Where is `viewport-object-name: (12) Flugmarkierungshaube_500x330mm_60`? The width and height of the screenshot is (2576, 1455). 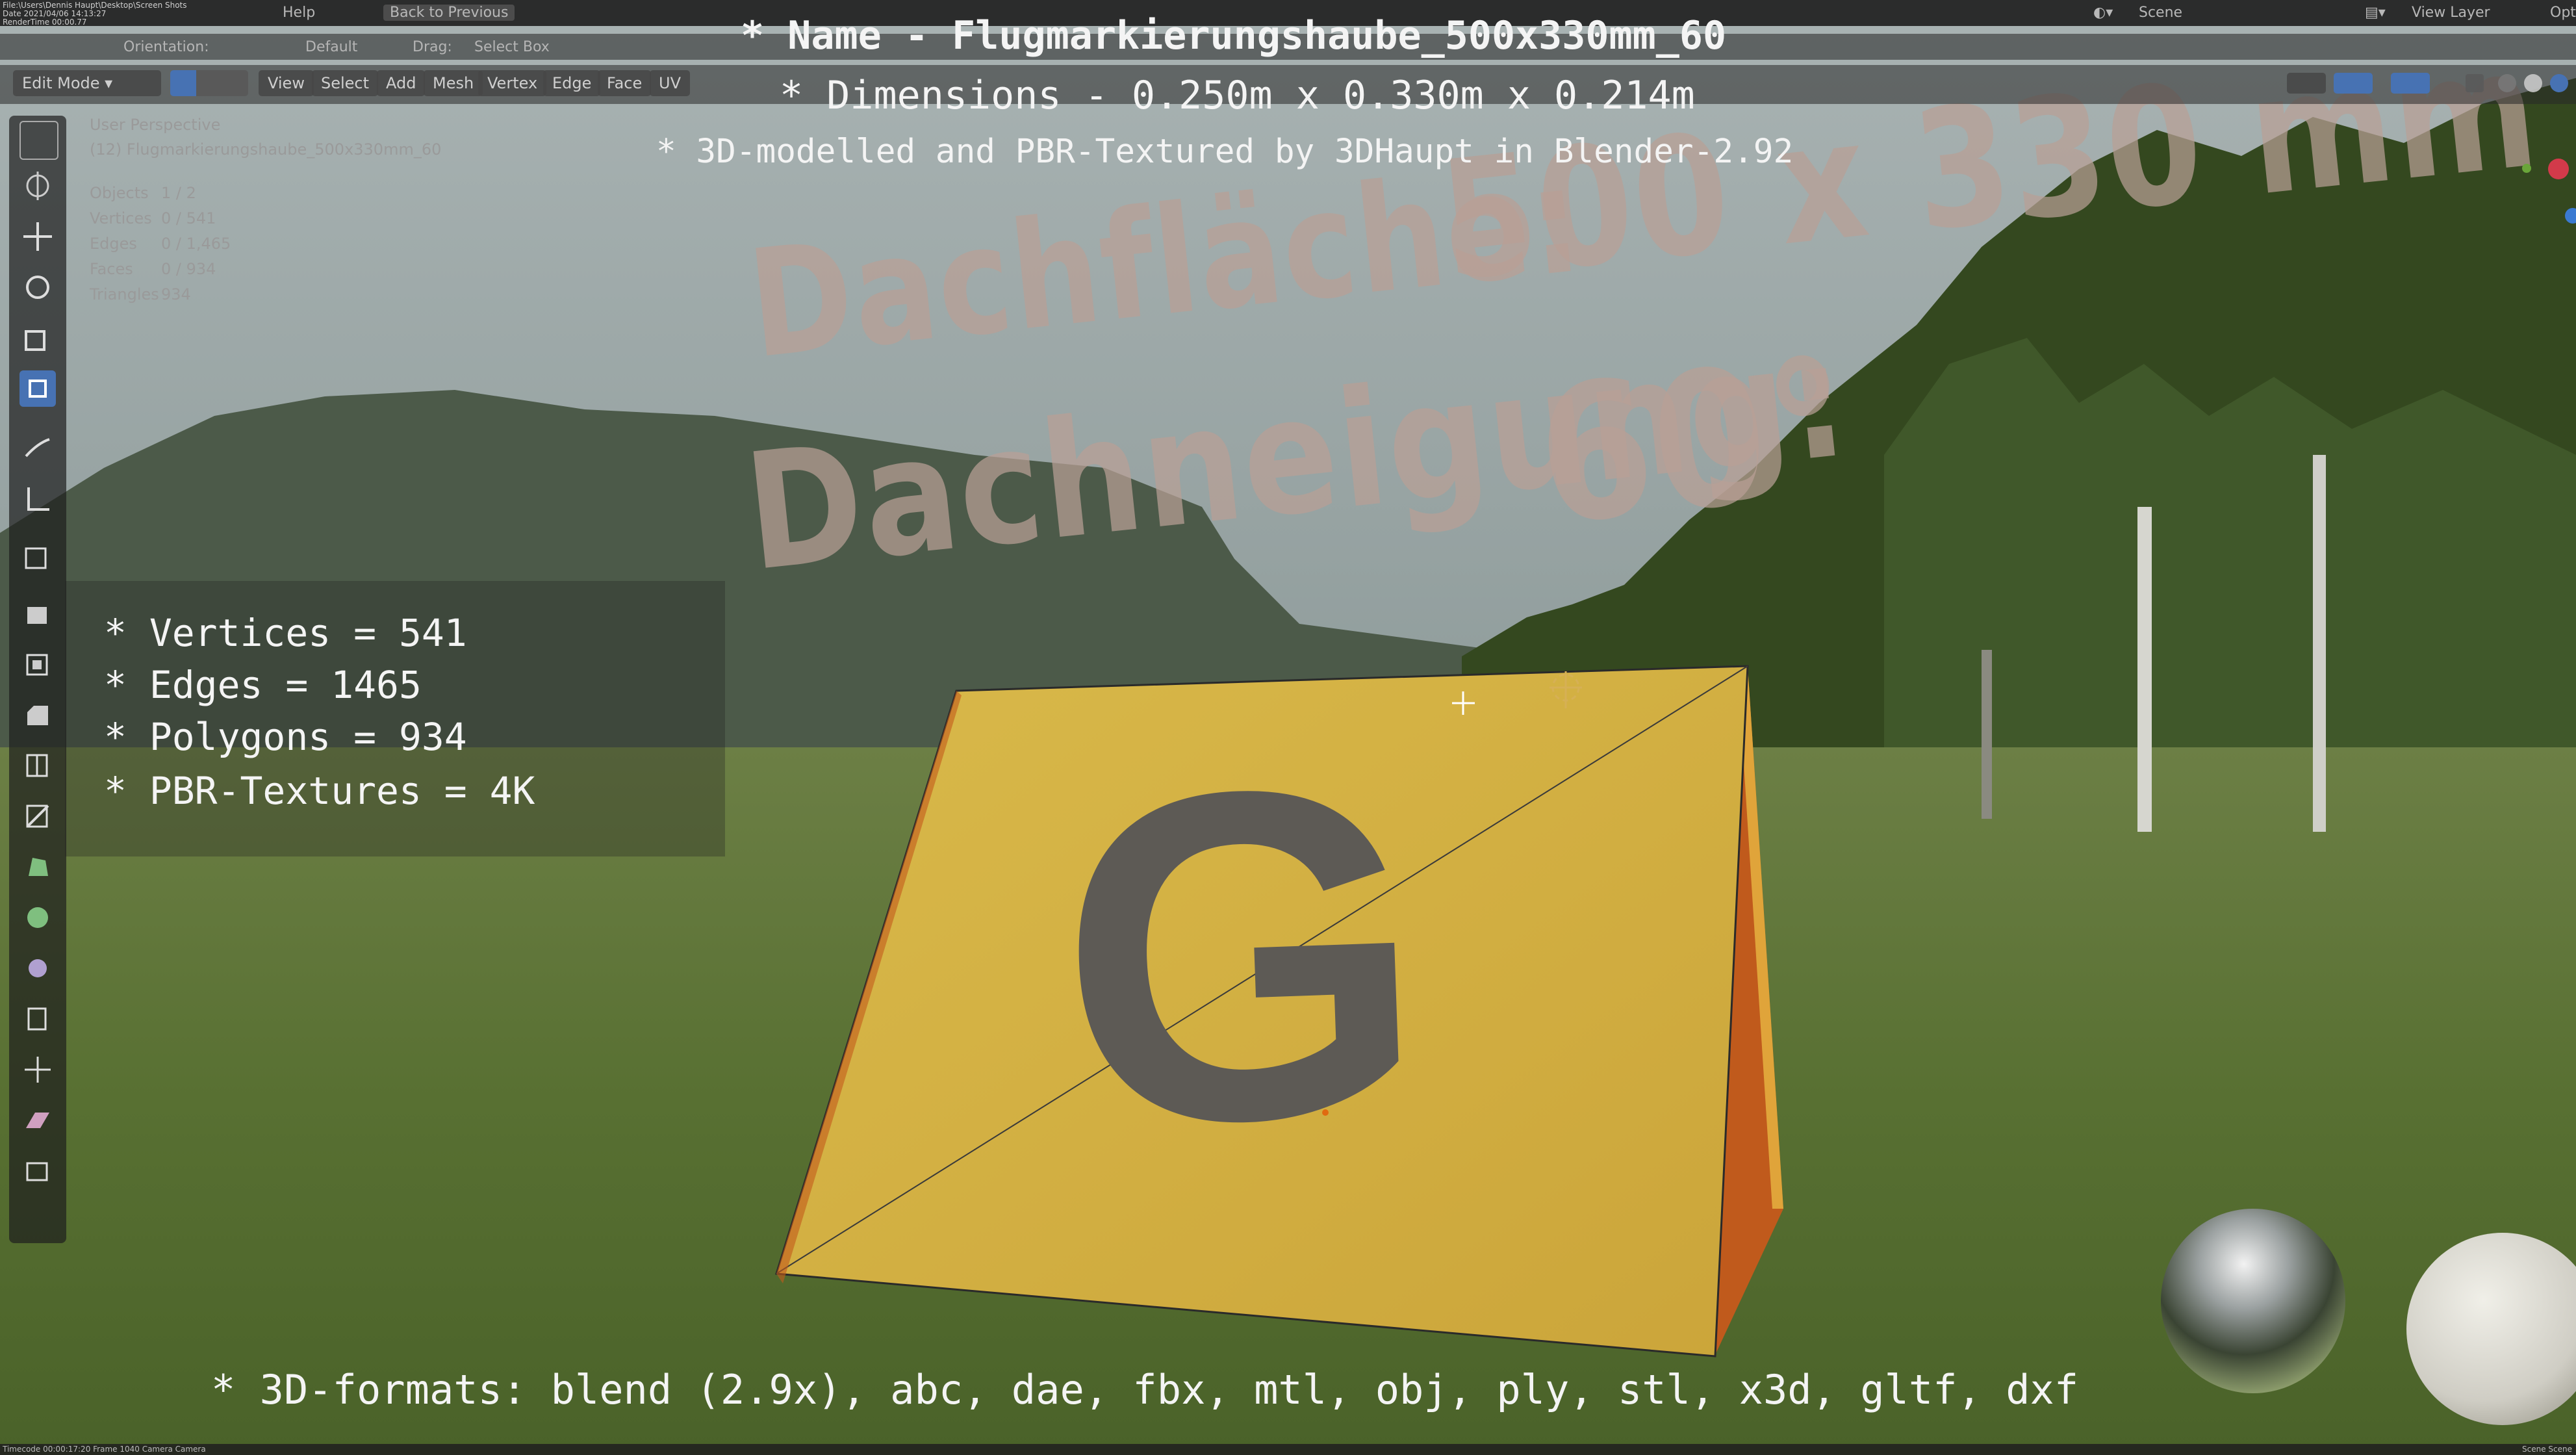
viewport-object-name: (12) Flugmarkierungshaube_500x330mm_60 is located at coordinates (266, 150).